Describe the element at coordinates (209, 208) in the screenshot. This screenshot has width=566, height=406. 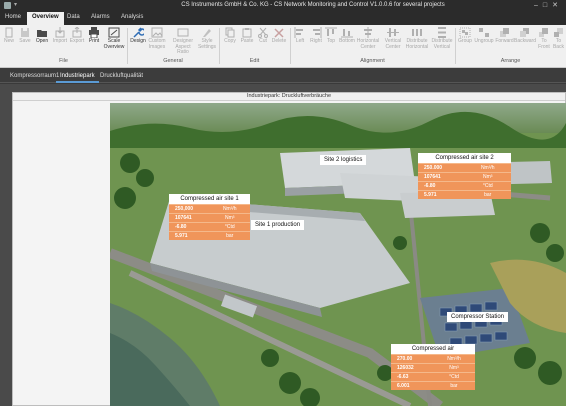
I see `card-row: 250,000 Nm³/h` at that location.